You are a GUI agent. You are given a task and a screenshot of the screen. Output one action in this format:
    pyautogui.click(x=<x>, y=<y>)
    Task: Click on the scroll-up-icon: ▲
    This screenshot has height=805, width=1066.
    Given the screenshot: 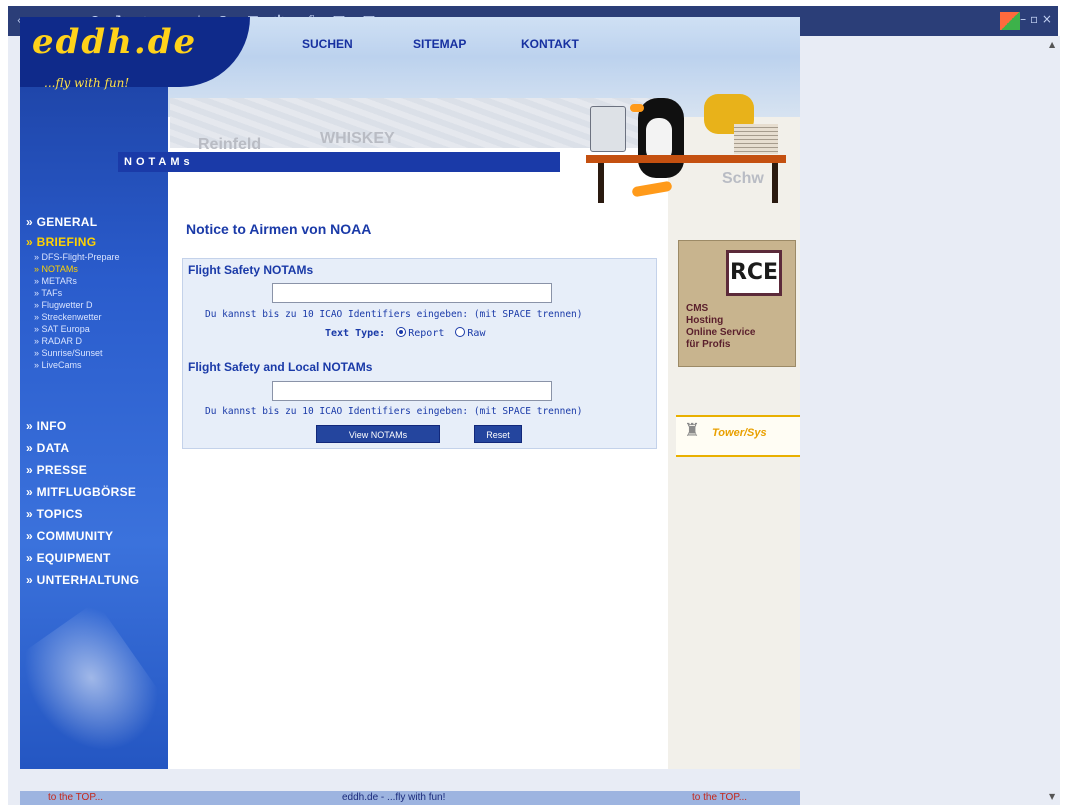 What is the action you would take?
    pyautogui.click(x=1052, y=44)
    